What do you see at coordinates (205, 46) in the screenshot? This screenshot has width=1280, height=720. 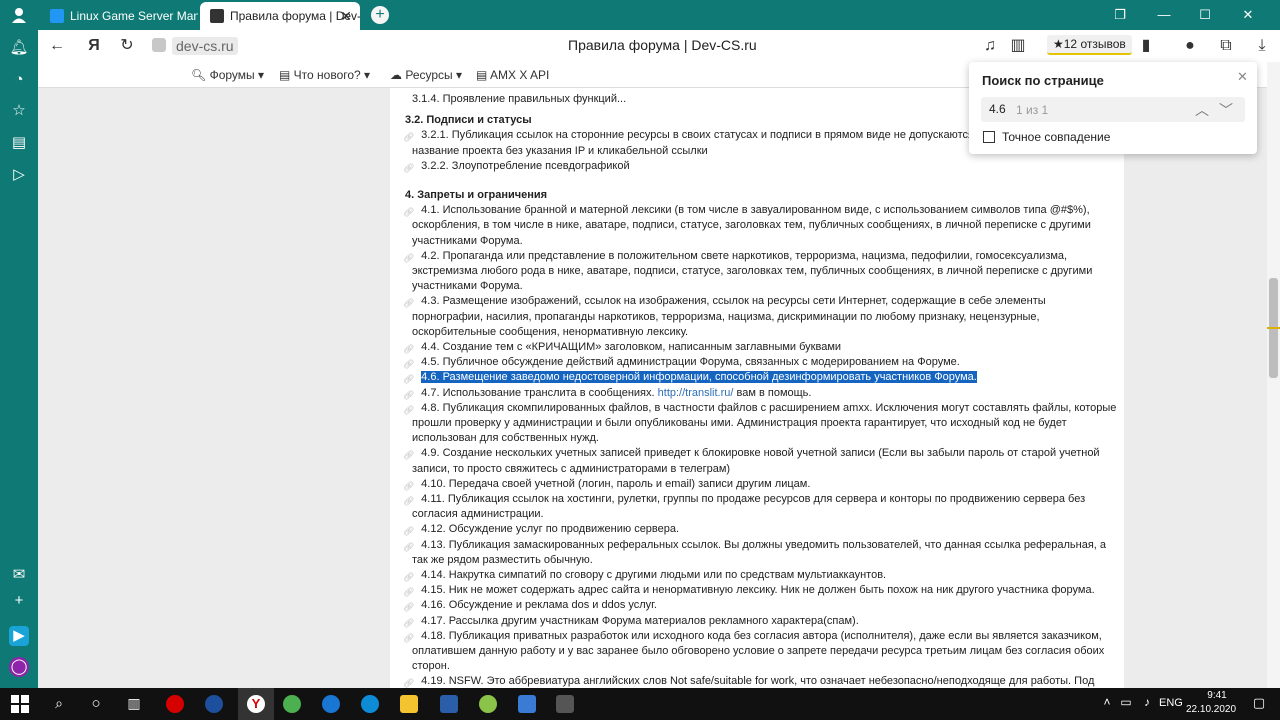 I see `url-field: dev-cs.ru` at bounding box center [205, 46].